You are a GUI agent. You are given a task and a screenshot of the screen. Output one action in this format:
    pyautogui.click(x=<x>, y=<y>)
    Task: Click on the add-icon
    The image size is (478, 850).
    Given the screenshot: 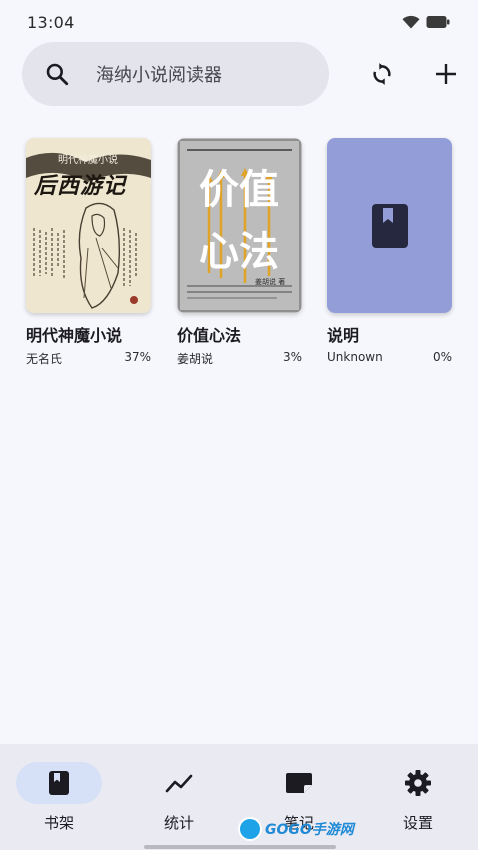 What is the action you would take?
    pyautogui.click(x=446, y=74)
    